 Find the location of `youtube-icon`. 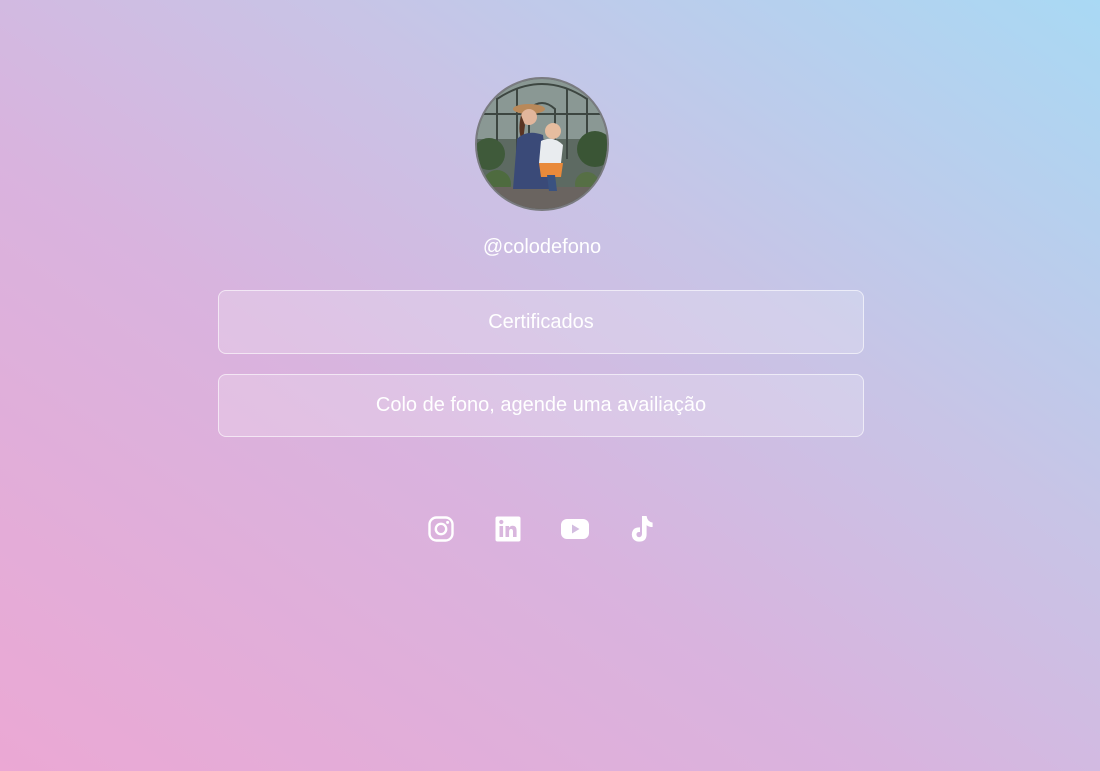

youtube-icon is located at coordinates (575, 529).